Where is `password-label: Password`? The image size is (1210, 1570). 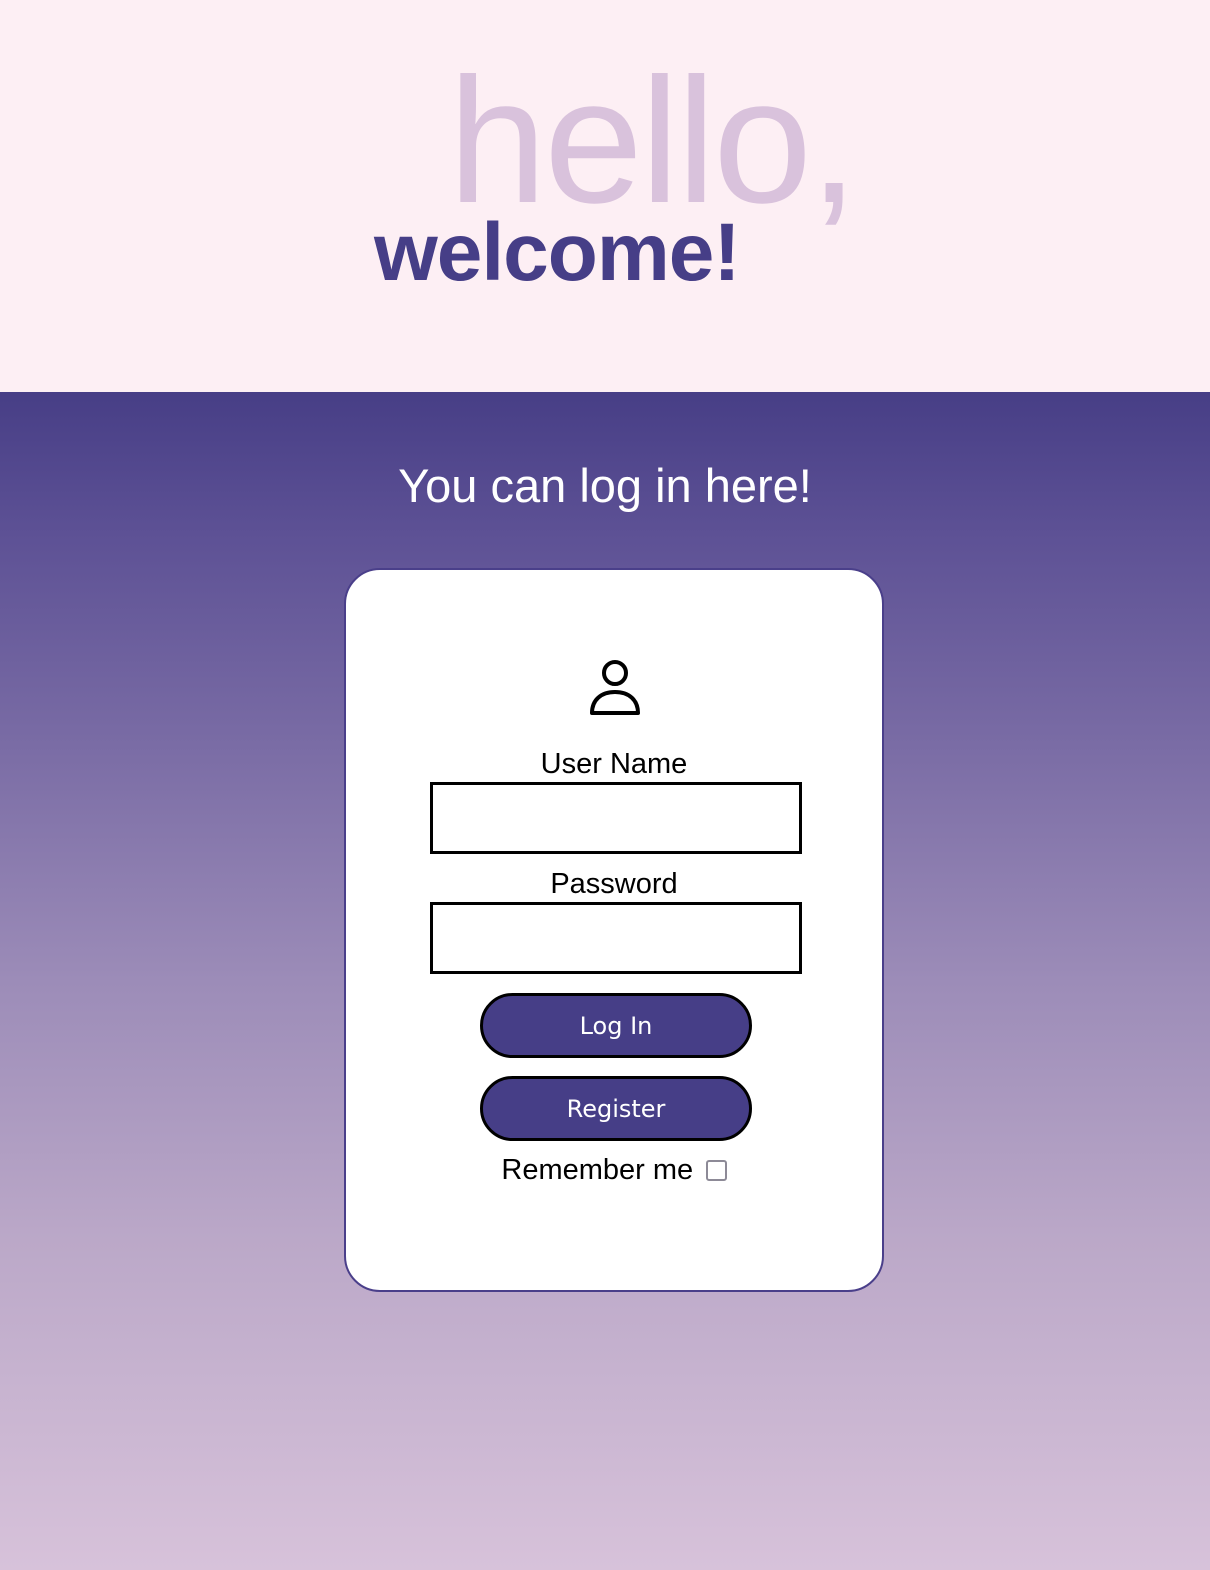
password-label: Password is located at coordinates (614, 884).